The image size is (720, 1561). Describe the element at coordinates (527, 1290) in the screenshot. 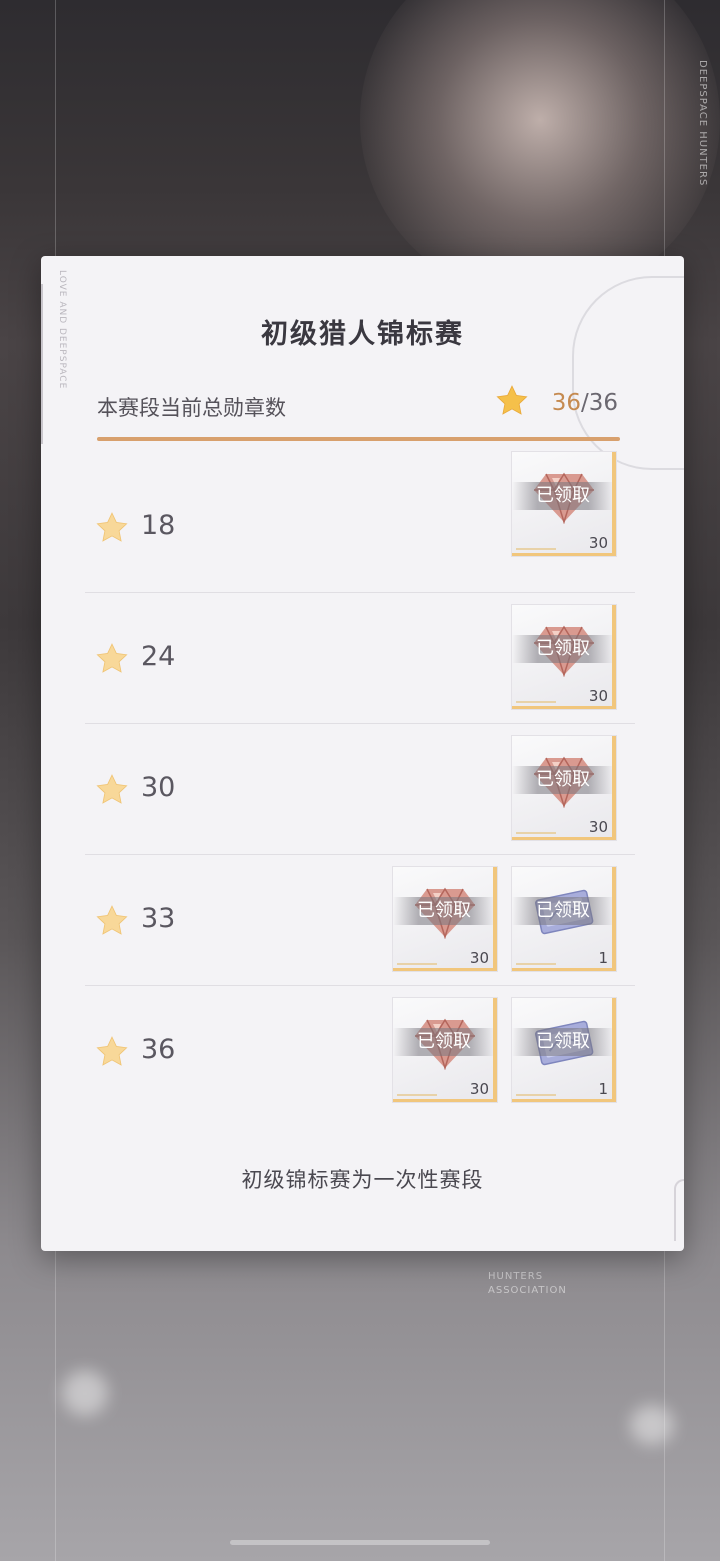

I see `association-line: ASSOCIATION` at that location.